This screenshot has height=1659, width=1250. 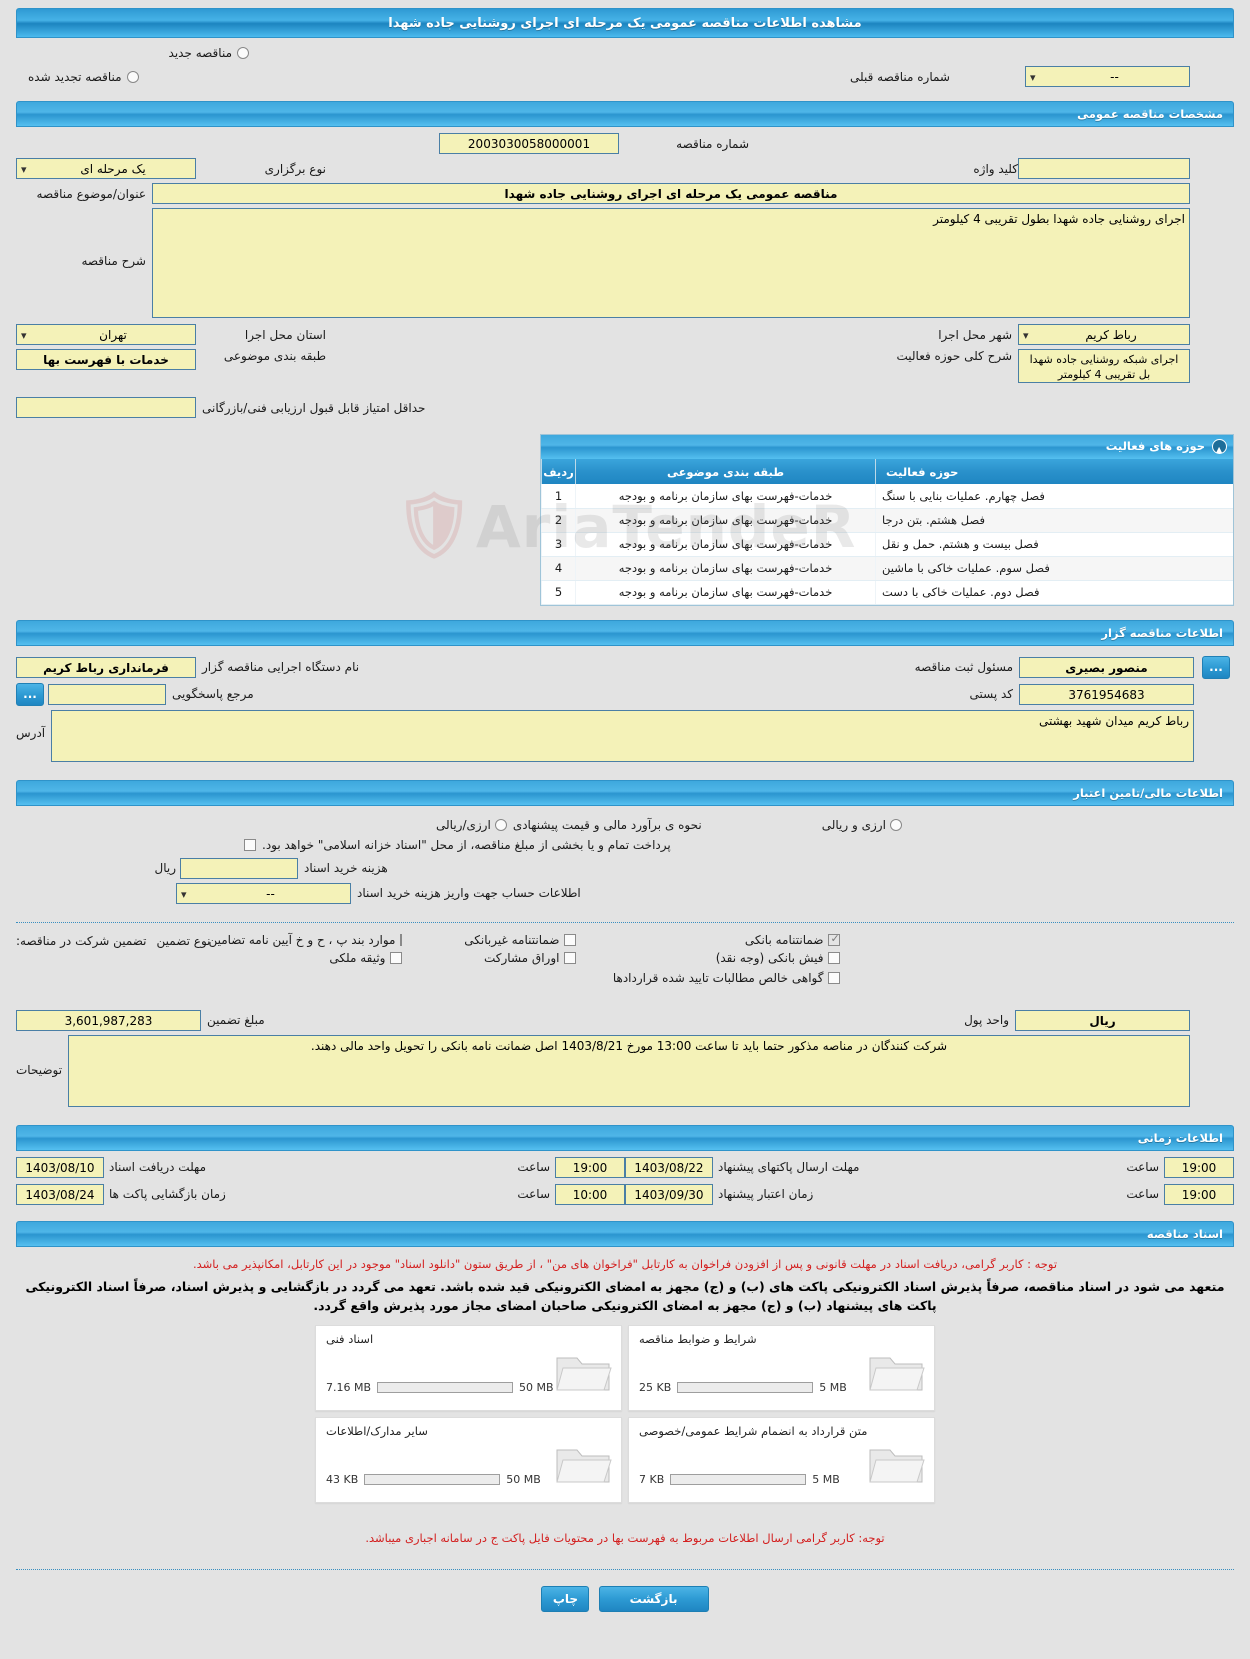 What do you see at coordinates (263, 893) in the screenshot?
I see `payment-account-select: --` at bounding box center [263, 893].